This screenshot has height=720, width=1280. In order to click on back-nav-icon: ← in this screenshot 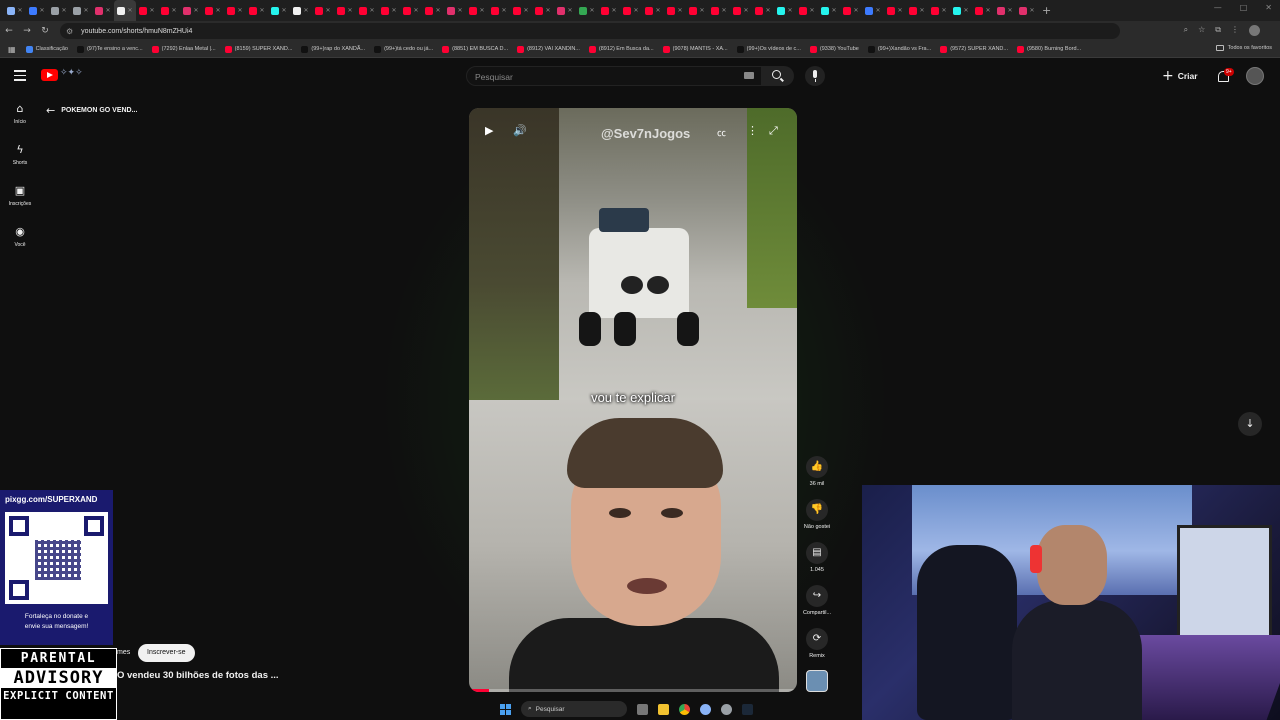, I will do `click(9, 31)`.